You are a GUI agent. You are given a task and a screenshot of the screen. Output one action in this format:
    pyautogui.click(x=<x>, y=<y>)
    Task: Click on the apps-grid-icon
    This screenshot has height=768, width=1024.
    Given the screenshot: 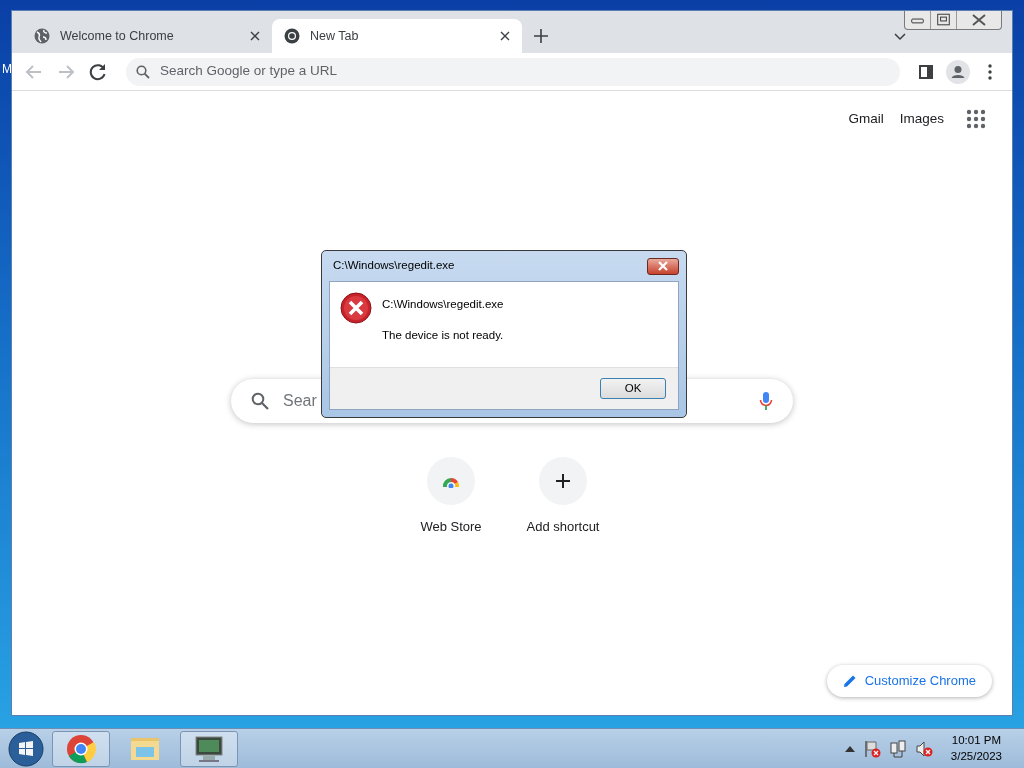 What is the action you would take?
    pyautogui.click(x=976, y=119)
    